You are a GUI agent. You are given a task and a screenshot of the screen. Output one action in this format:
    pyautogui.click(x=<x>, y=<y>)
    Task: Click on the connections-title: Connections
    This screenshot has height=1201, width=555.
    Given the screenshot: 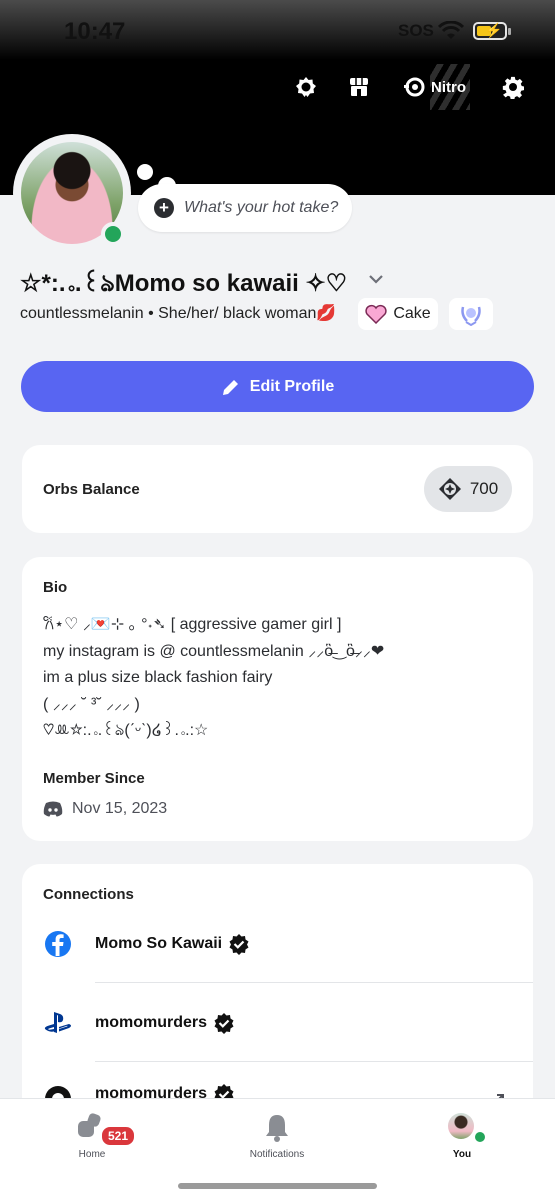 What is the action you would take?
    pyautogui.click(x=88, y=894)
    